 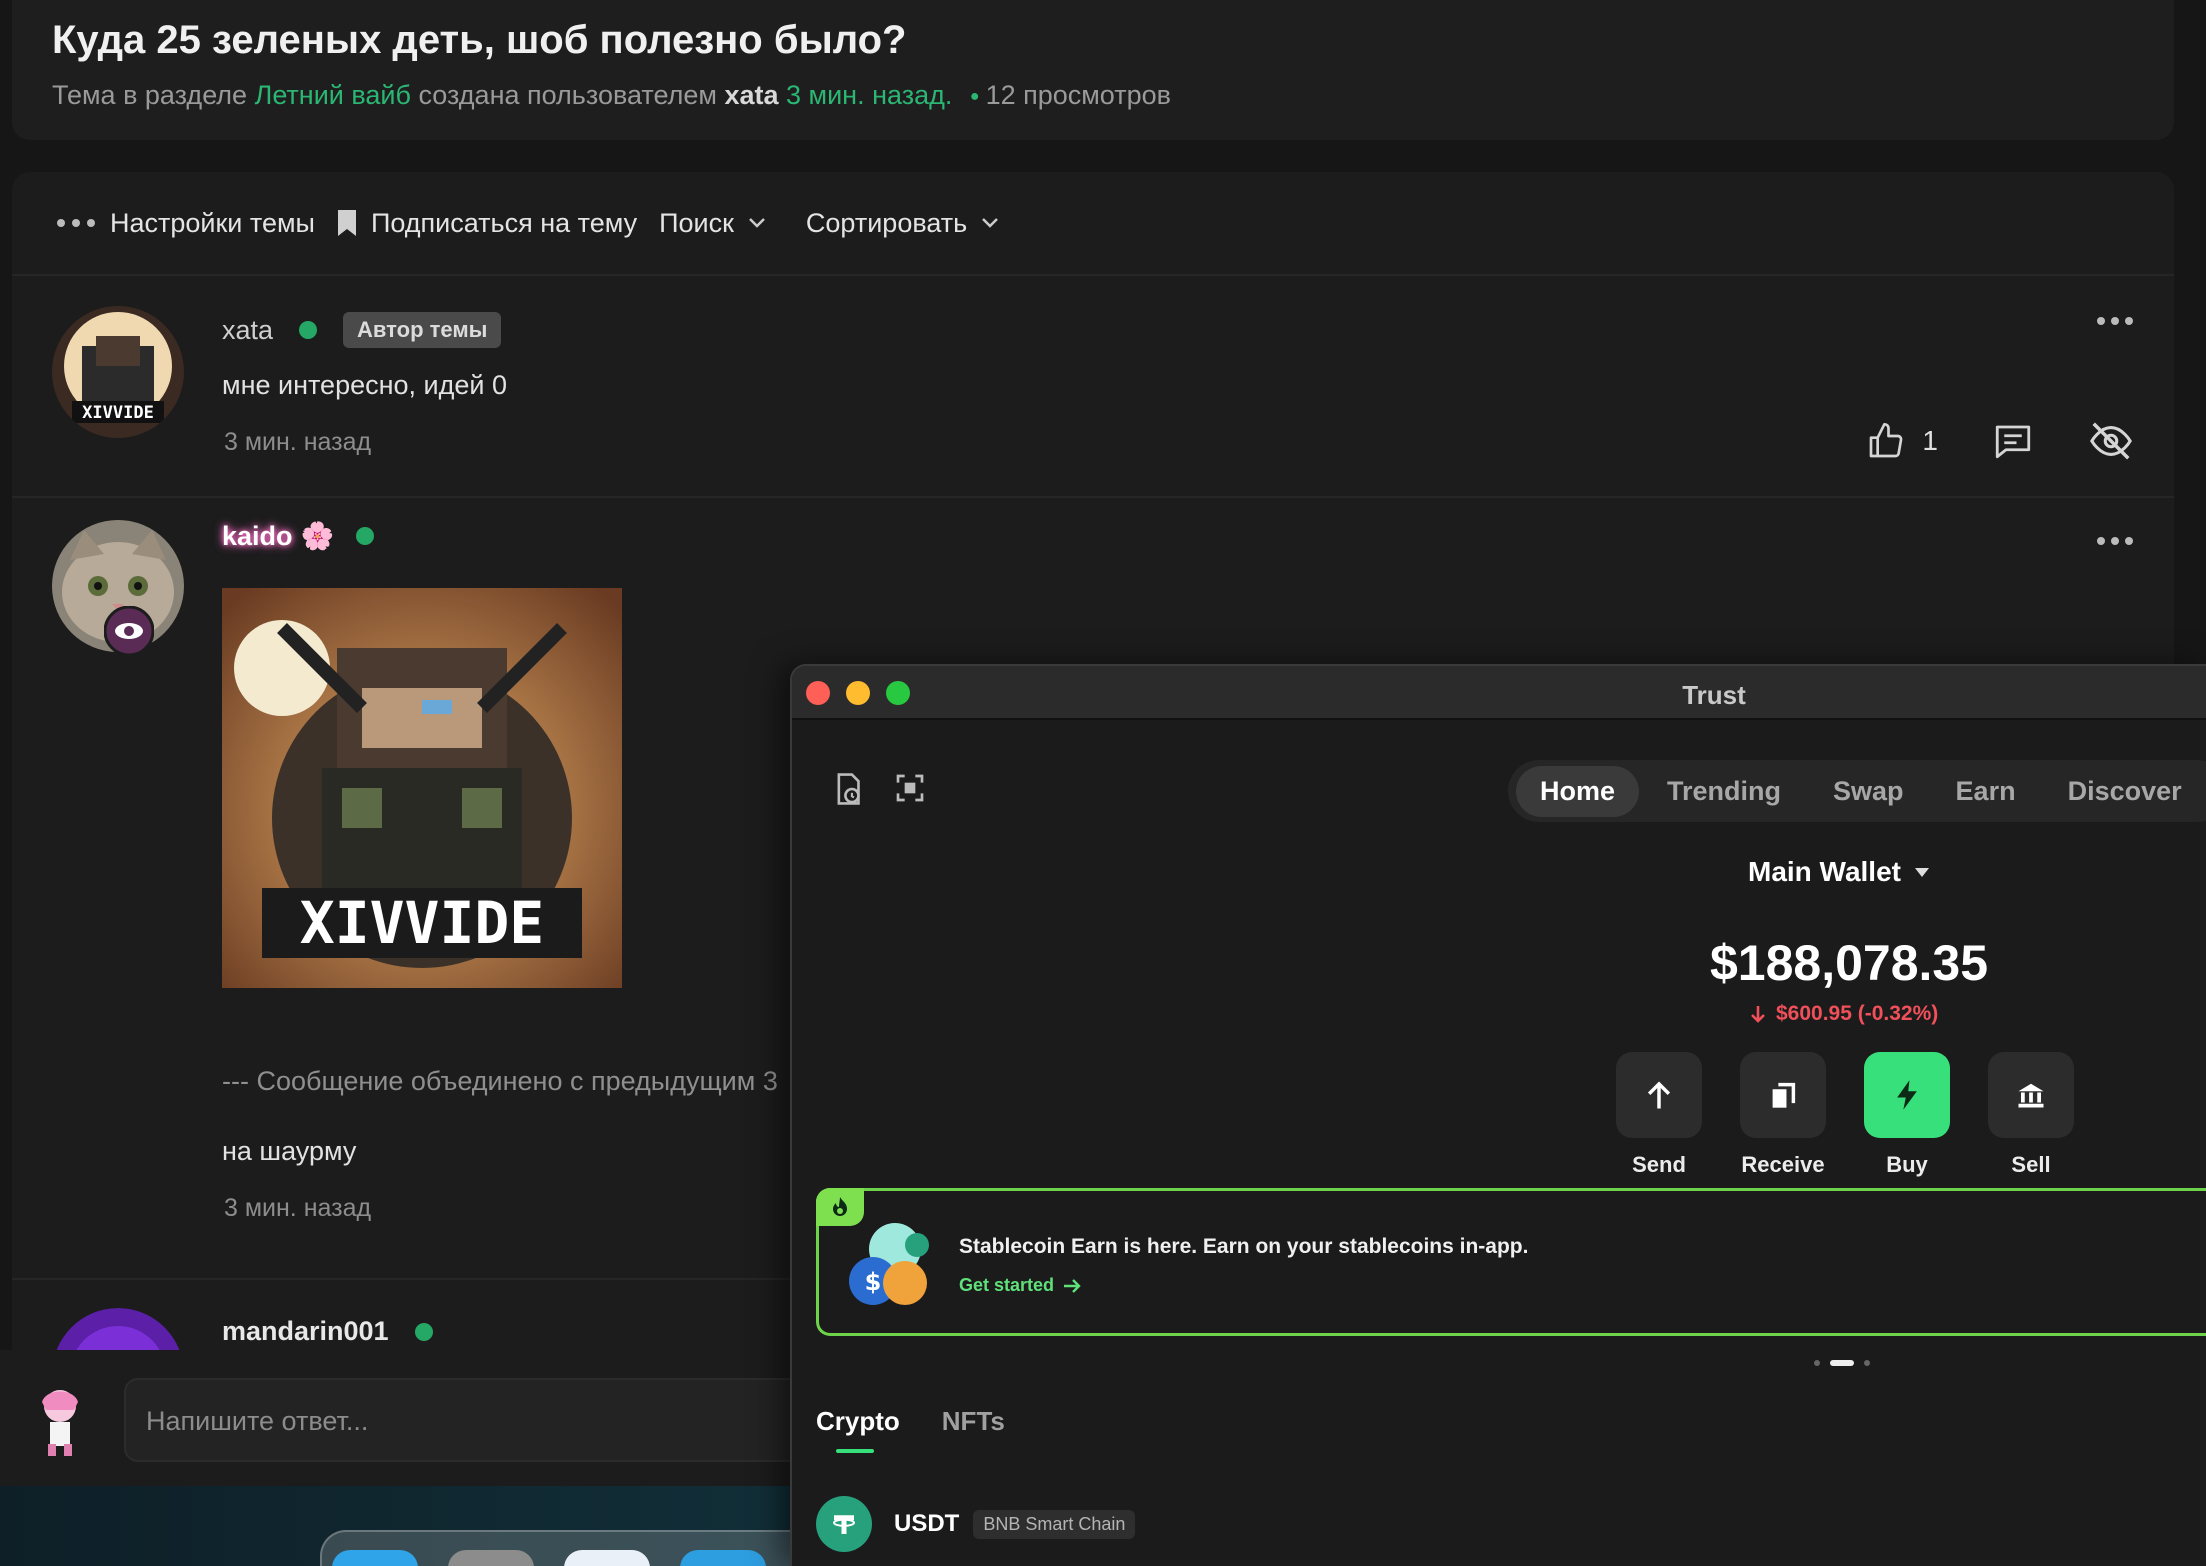 I want to click on tab-discover: Discover, so click(x=2125, y=791).